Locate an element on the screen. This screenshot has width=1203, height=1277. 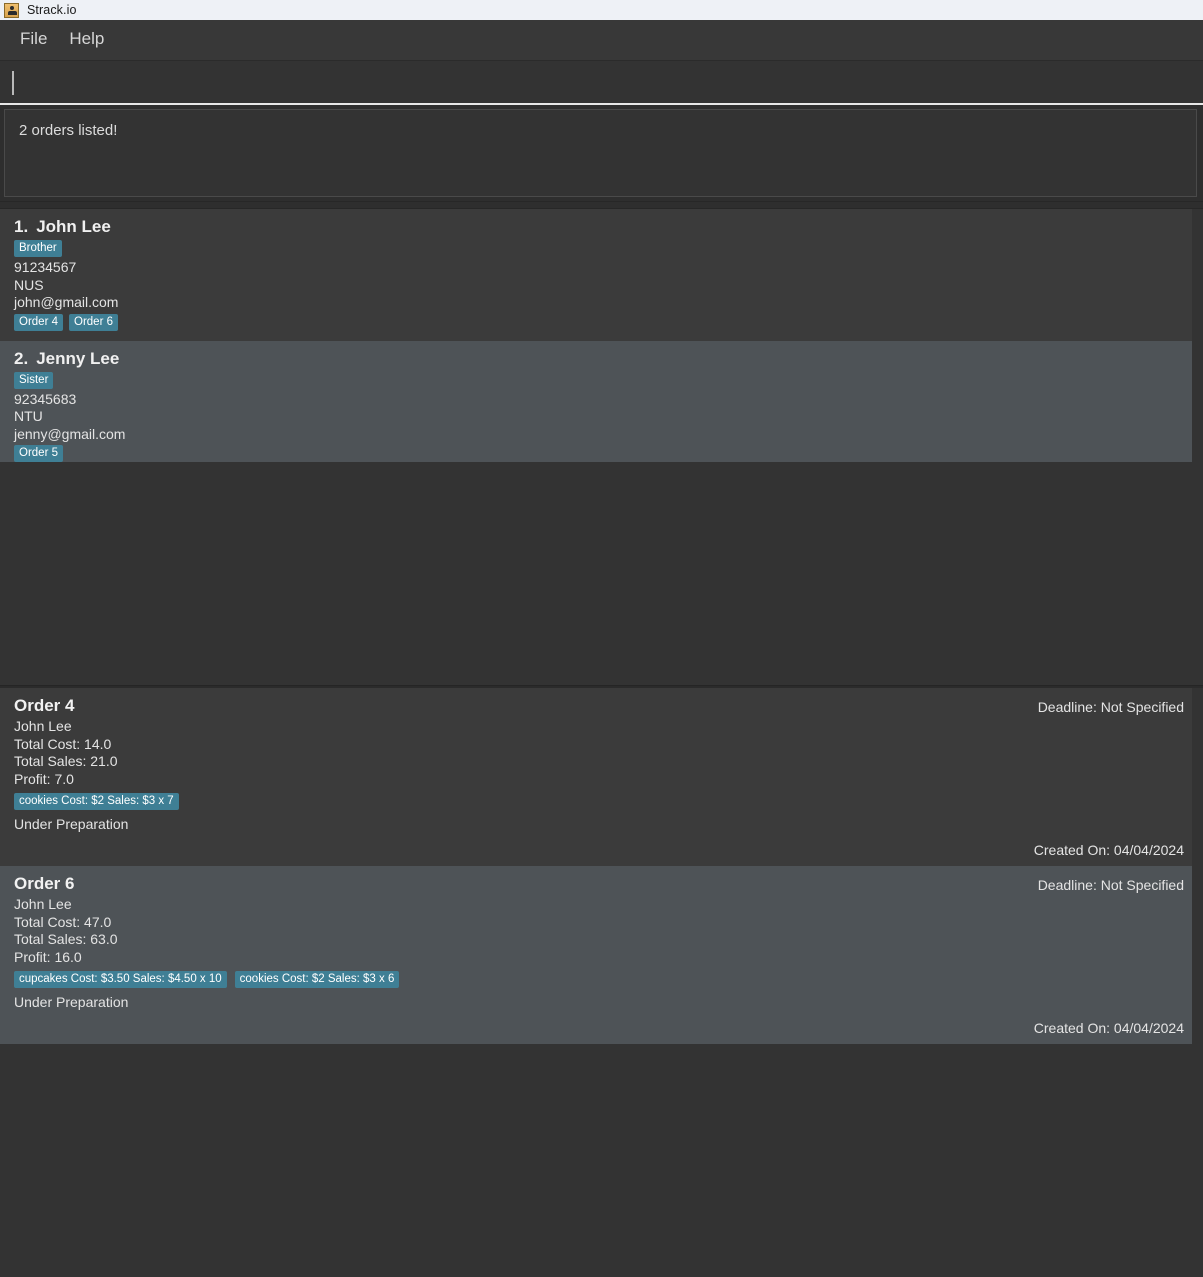
person-email: john@gmail.com is located at coordinates (66, 302).